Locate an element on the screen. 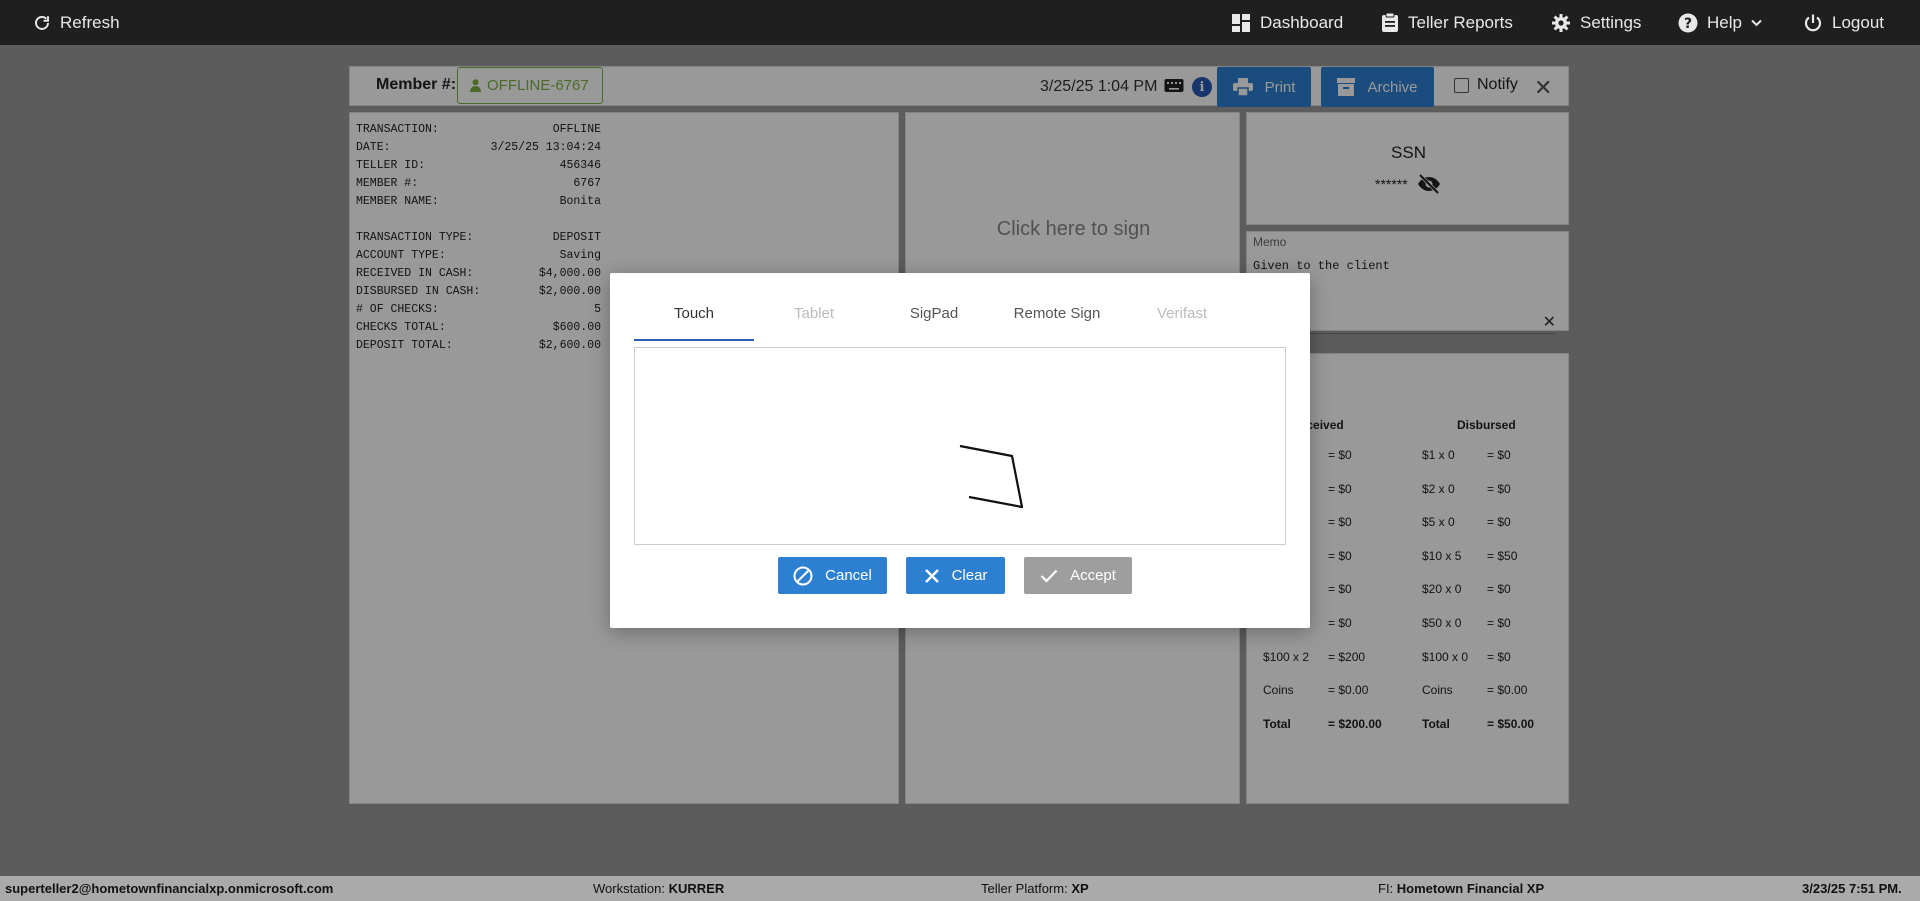  logout-label: Logout is located at coordinates (1858, 22).